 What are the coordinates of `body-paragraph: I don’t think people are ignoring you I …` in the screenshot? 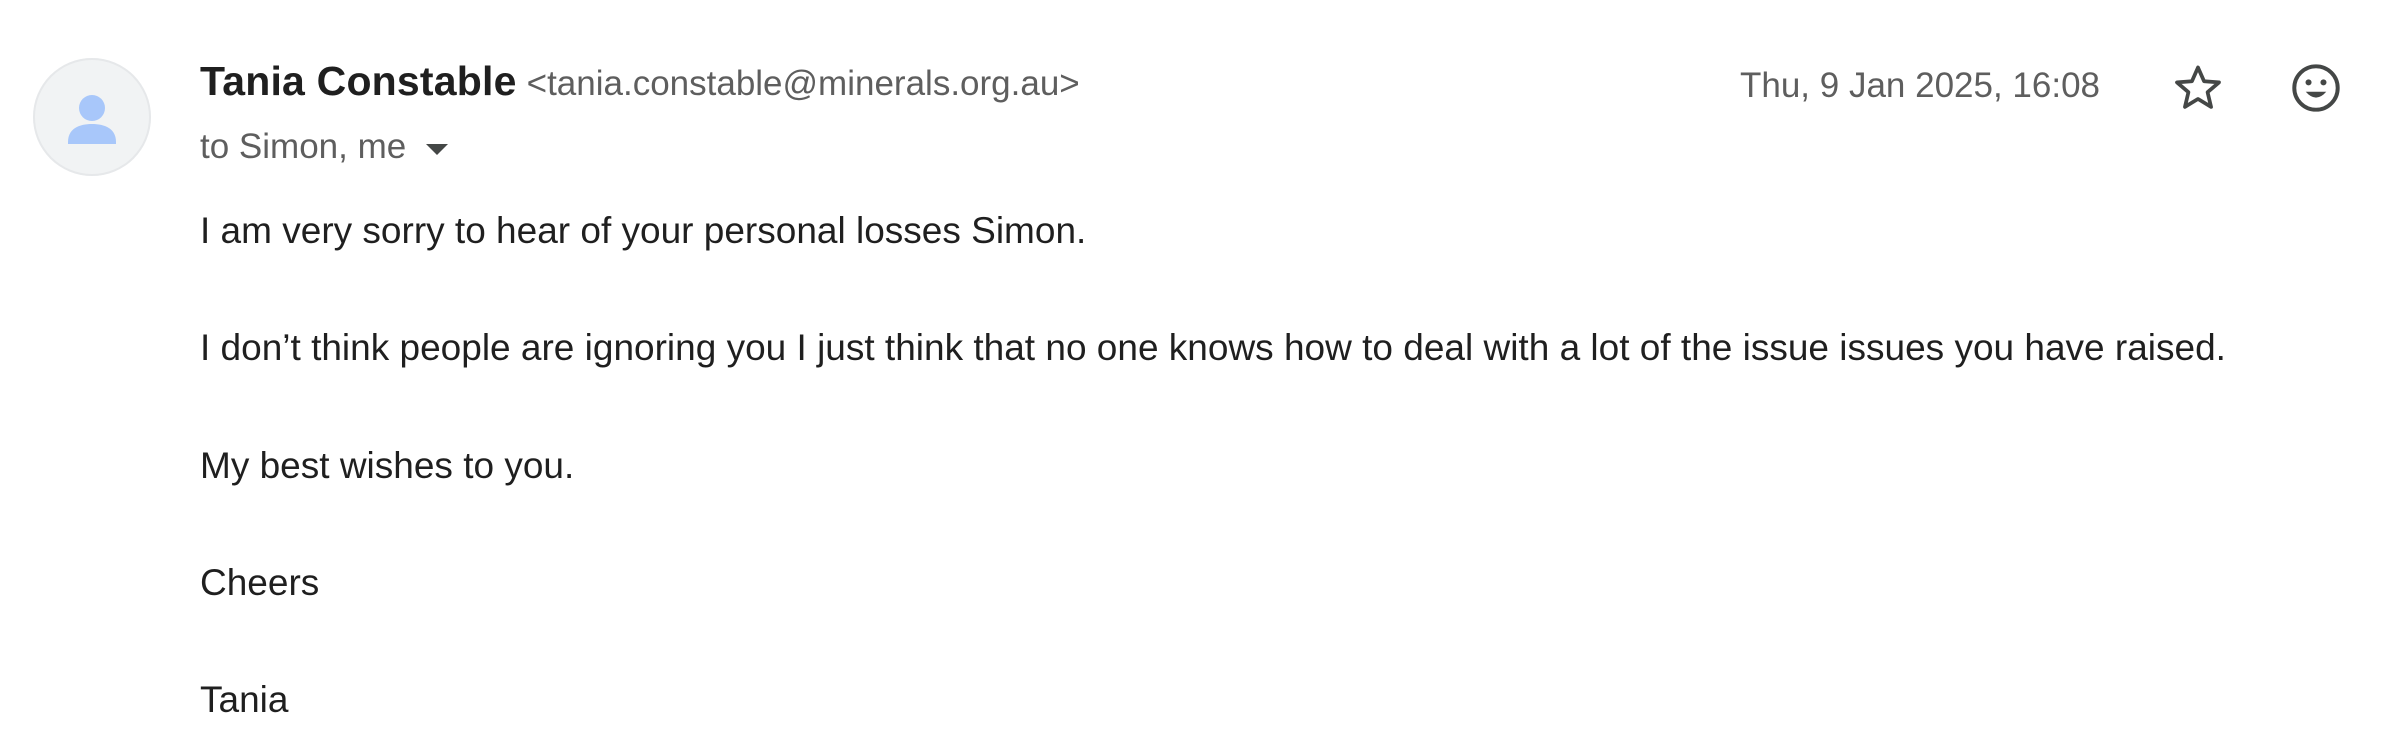 It's located at (1213, 347).